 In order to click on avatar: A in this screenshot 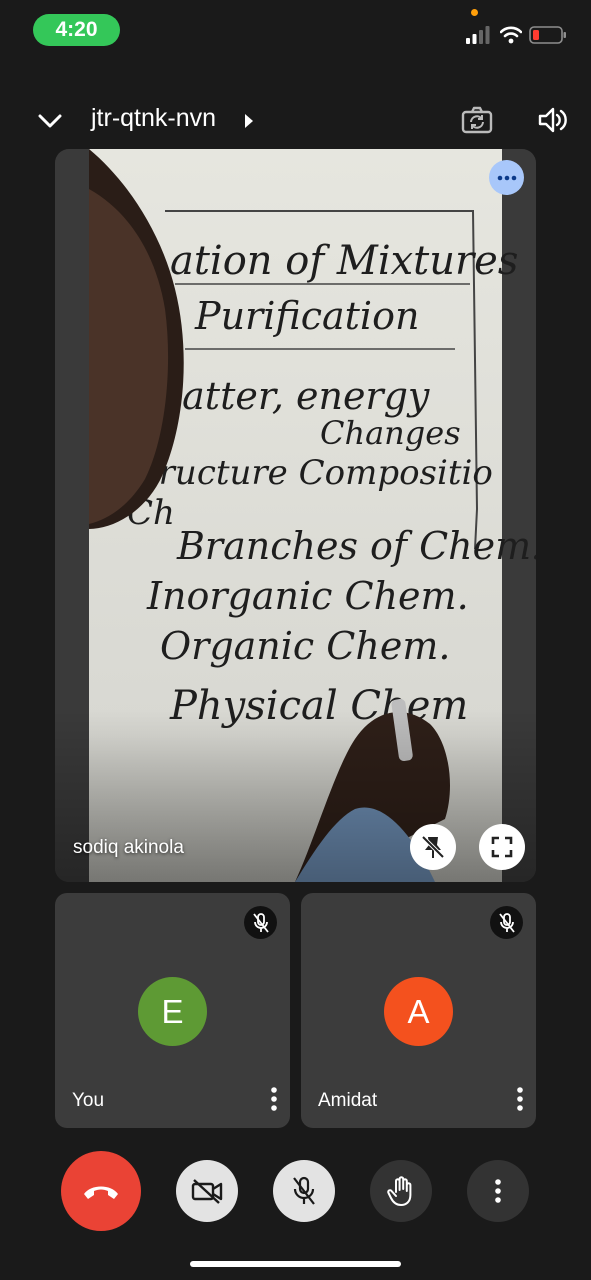, I will do `click(418, 1011)`.